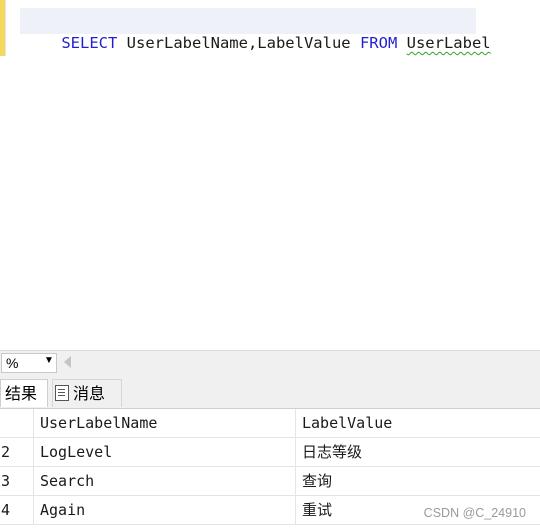 The width and height of the screenshot is (540, 528). What do you see at coordinates (474, 513) in the screenshot?
I see `watermark-text: CSDN @C_24910` at bounding box center [474, 513].